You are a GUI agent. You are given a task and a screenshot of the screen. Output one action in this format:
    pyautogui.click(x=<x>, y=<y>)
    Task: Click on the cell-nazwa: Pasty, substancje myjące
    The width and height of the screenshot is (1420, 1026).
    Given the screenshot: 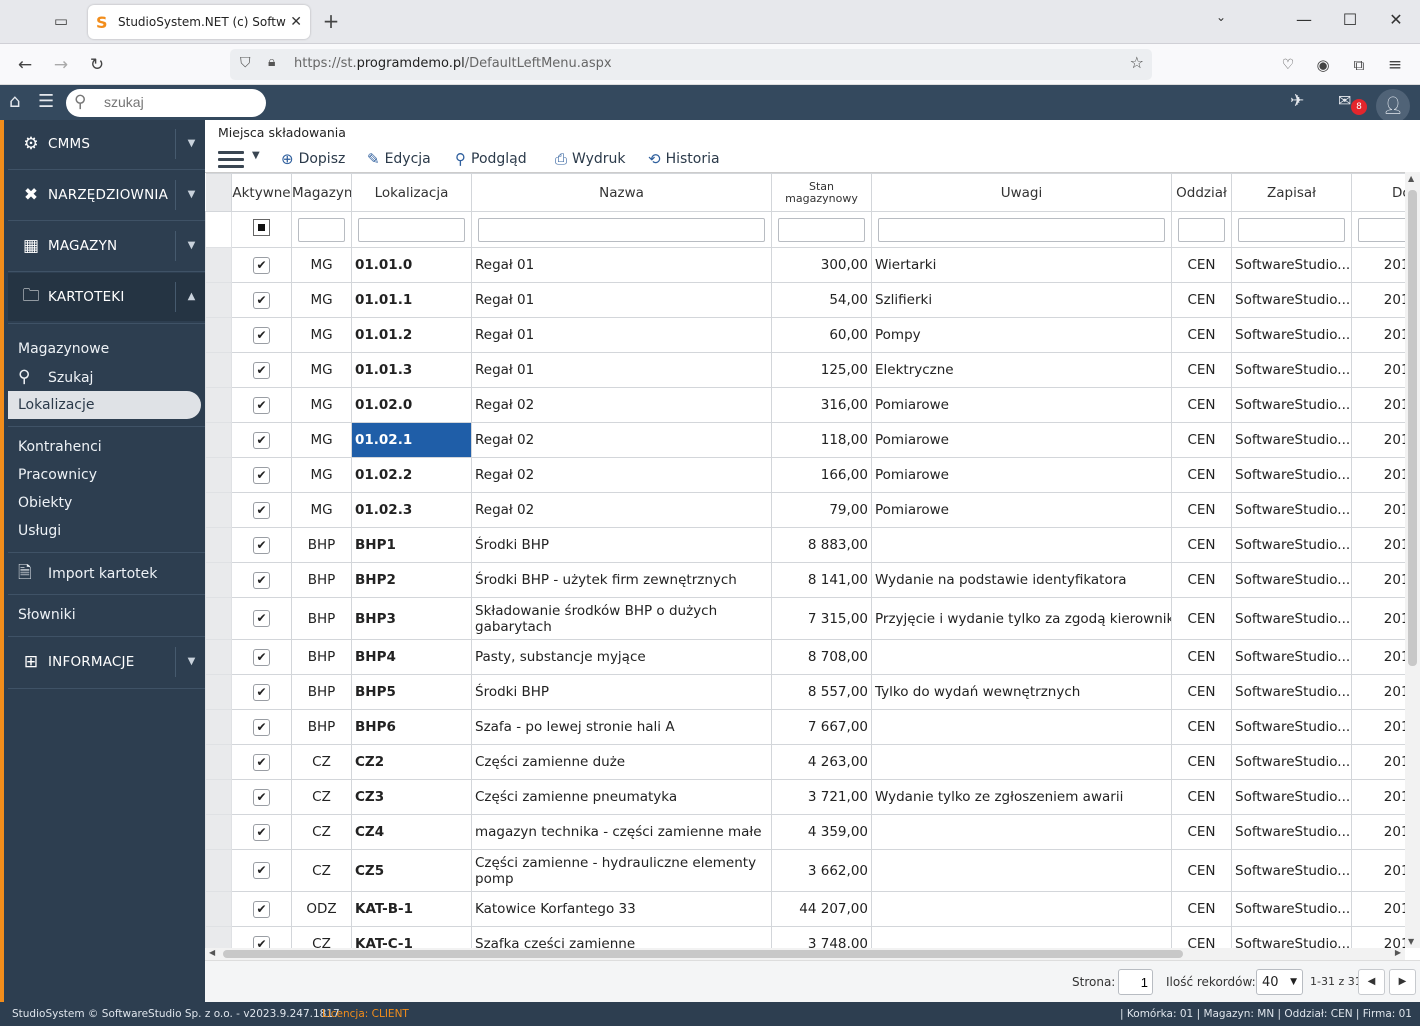 What is the action you would take?
    pyautogui.click(x=621, y=657)
    